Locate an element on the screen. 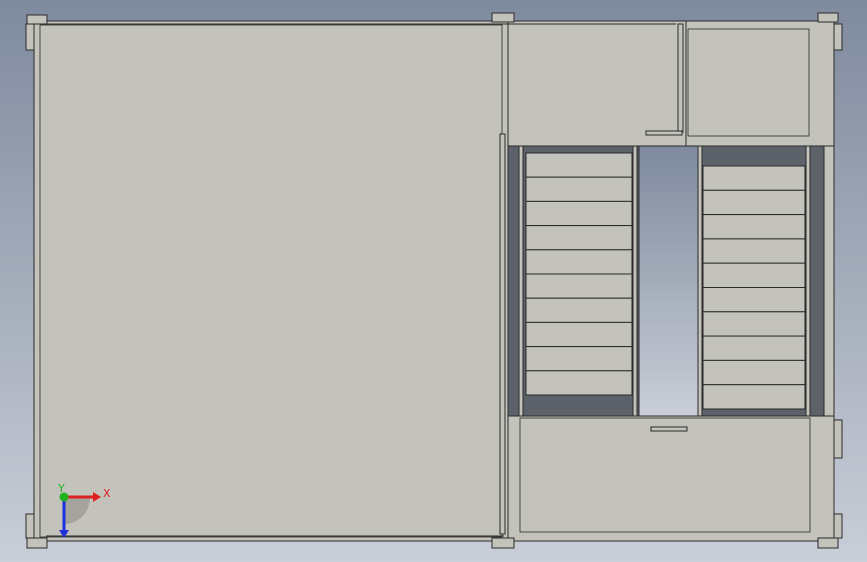  stair-flight-left is located at coordinates (579, 274).